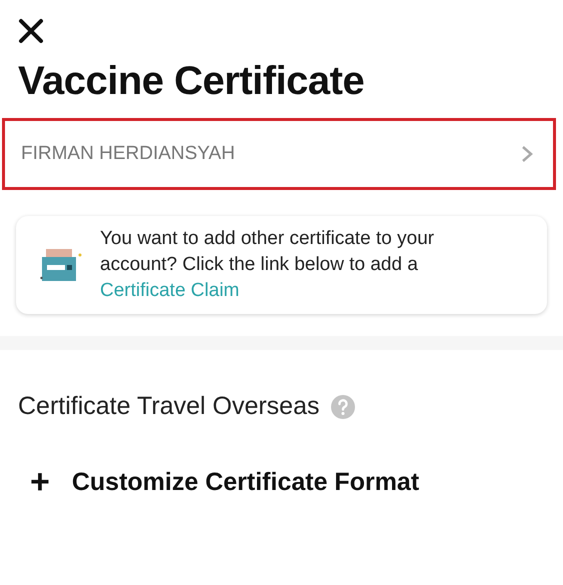 Image resolution: width=563 pixels, height=585 pixels. Describe the element at coordinates (170, 290) in the screenshot. I see `certificate-claim-link: Certificate Claim` at that location.